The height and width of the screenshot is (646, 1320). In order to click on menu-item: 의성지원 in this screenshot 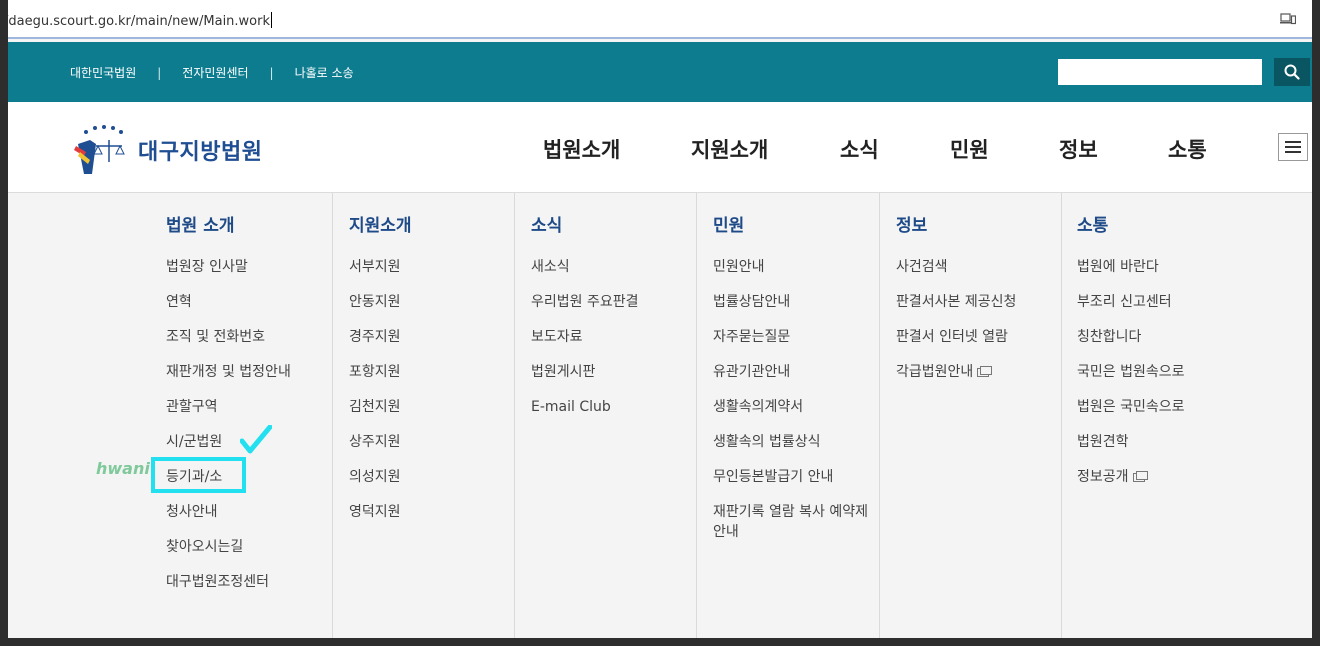, I will do `click(375, 484)`.